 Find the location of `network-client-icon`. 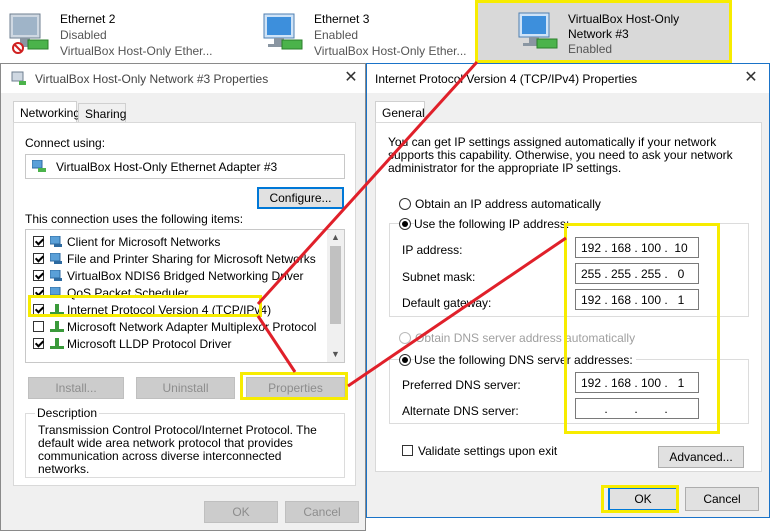

network-client-icon is located at coordinates (56, 241).